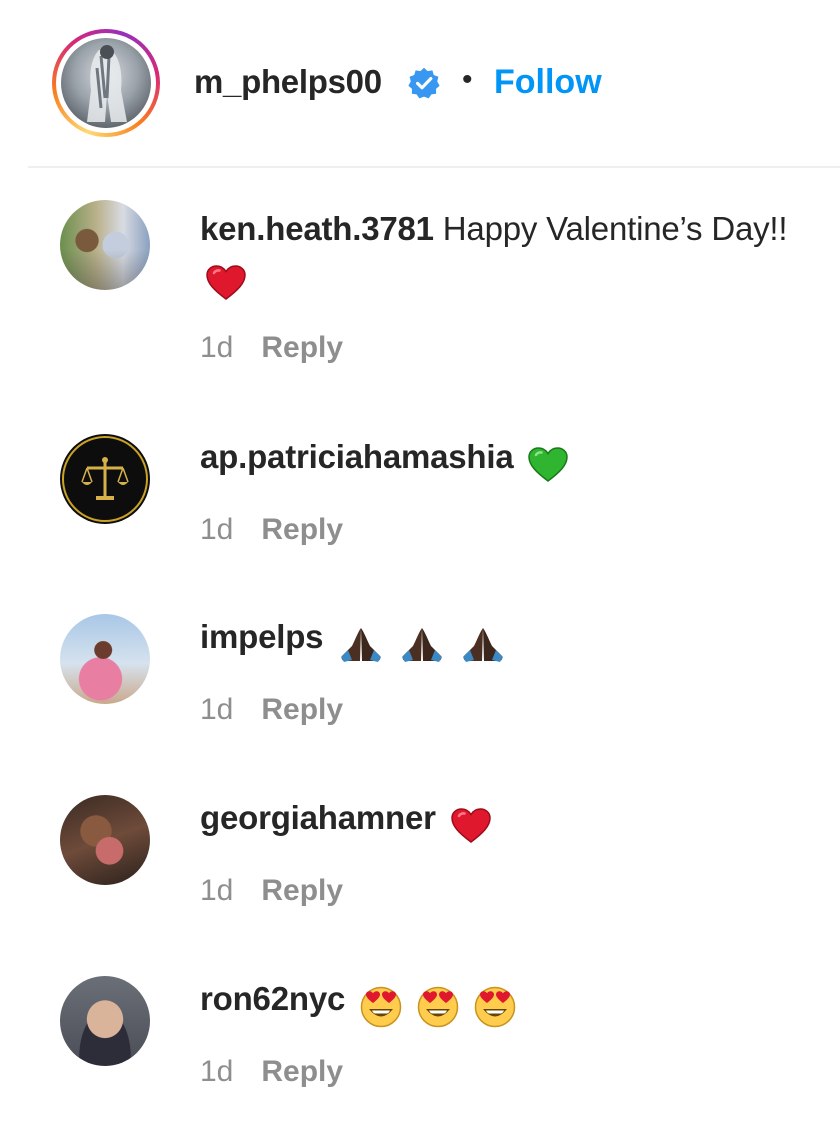  I want to click on comment-text: ken.heath.3781 Happy Valentine’s Day!!, so click(500, 255).